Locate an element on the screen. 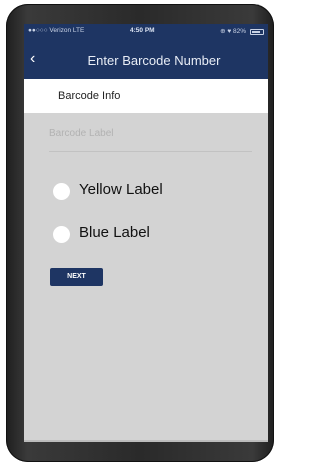 Image resolution: width=320 pixels, height=466 pixels. radio-option-yellow-label: Yellow Label is located at coordinates (150, 190).